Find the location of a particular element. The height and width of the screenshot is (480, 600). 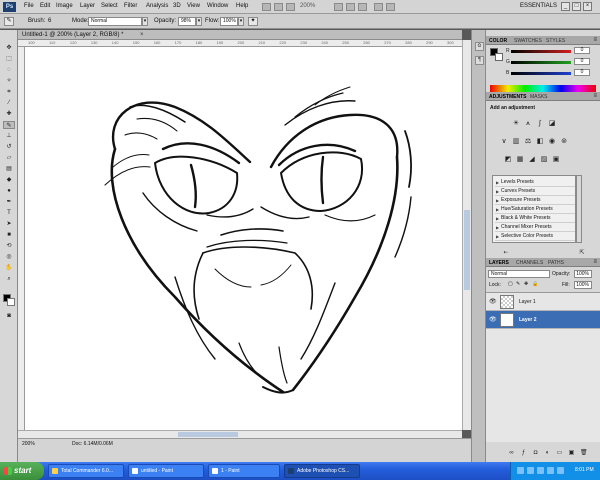

red-value-field: 0 is located at coordinates (582, 50).